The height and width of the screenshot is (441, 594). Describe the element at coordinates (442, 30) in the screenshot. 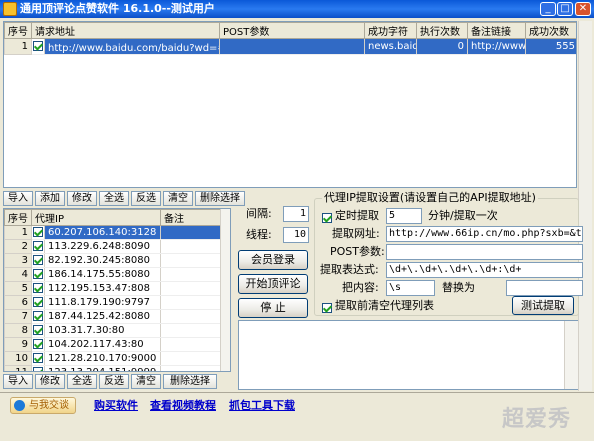

I see `col-header-exec-count: 执行次数` at that location.